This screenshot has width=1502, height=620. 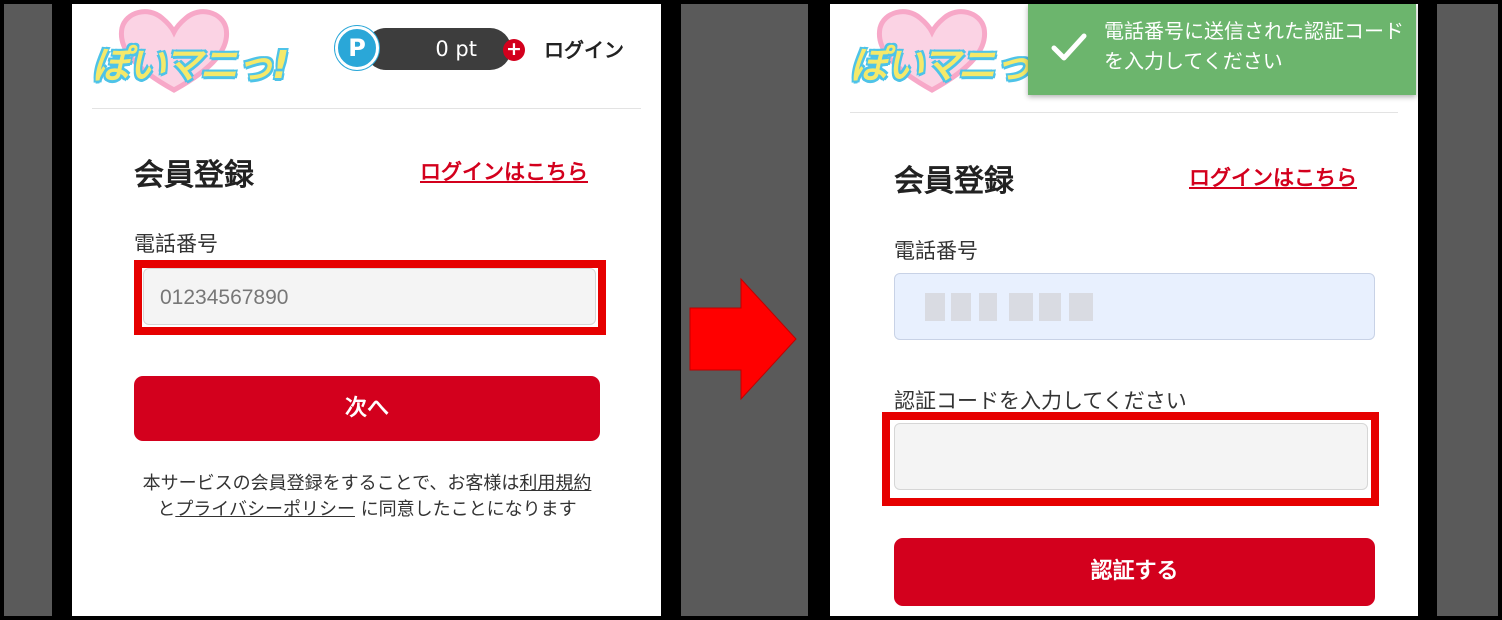 I want to click on terms-and: と, so click(x=166, y=509).